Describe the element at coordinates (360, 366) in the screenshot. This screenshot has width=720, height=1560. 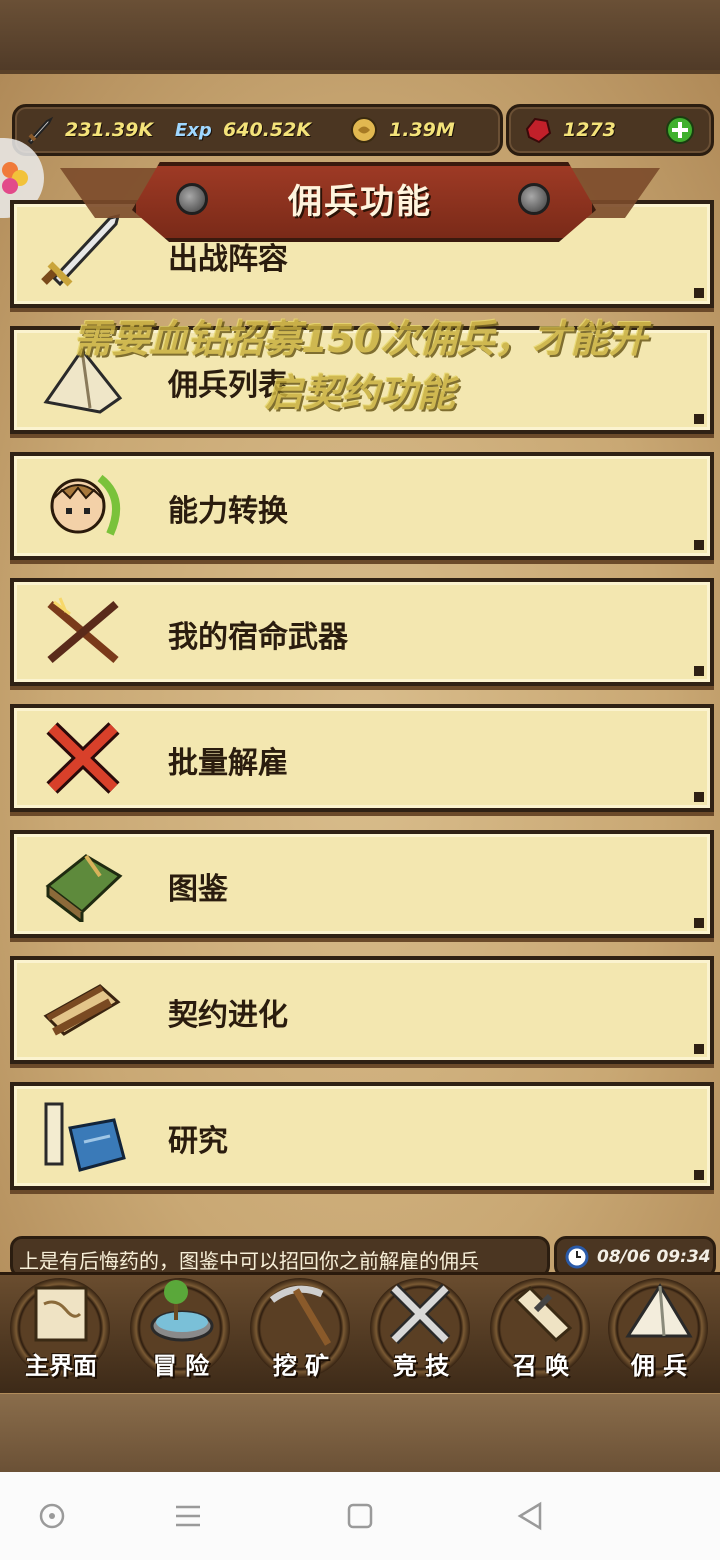
I see `toast-message: 需要血钻招募150次佣兵，才能开 启契约功能` at that location.